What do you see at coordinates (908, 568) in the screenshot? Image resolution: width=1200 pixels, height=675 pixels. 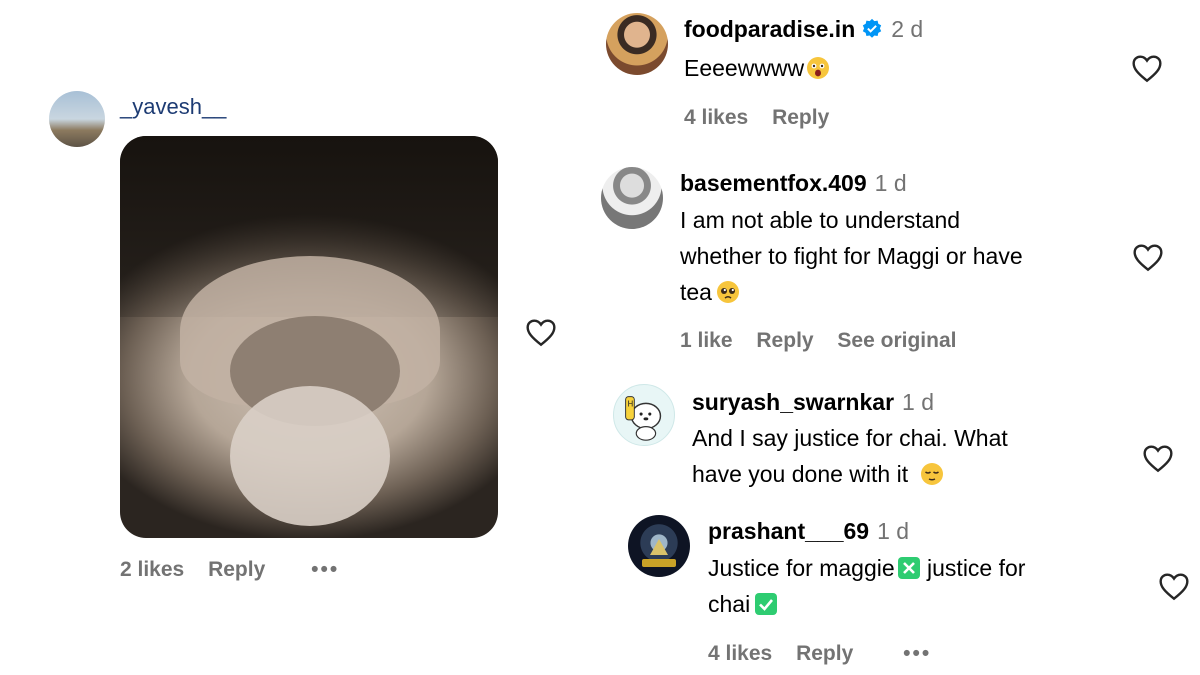 I see `cross-mark-button-emoji` at bounding box center [908, 568].